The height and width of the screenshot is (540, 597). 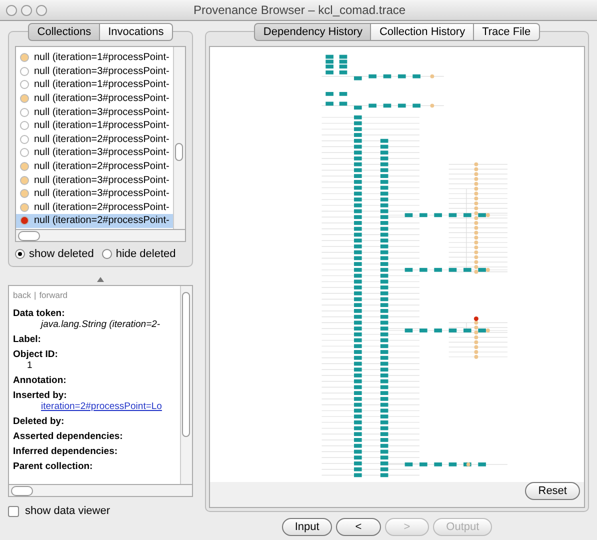 I want to click on splitter-handle-icon, so click(x=100, y=279).